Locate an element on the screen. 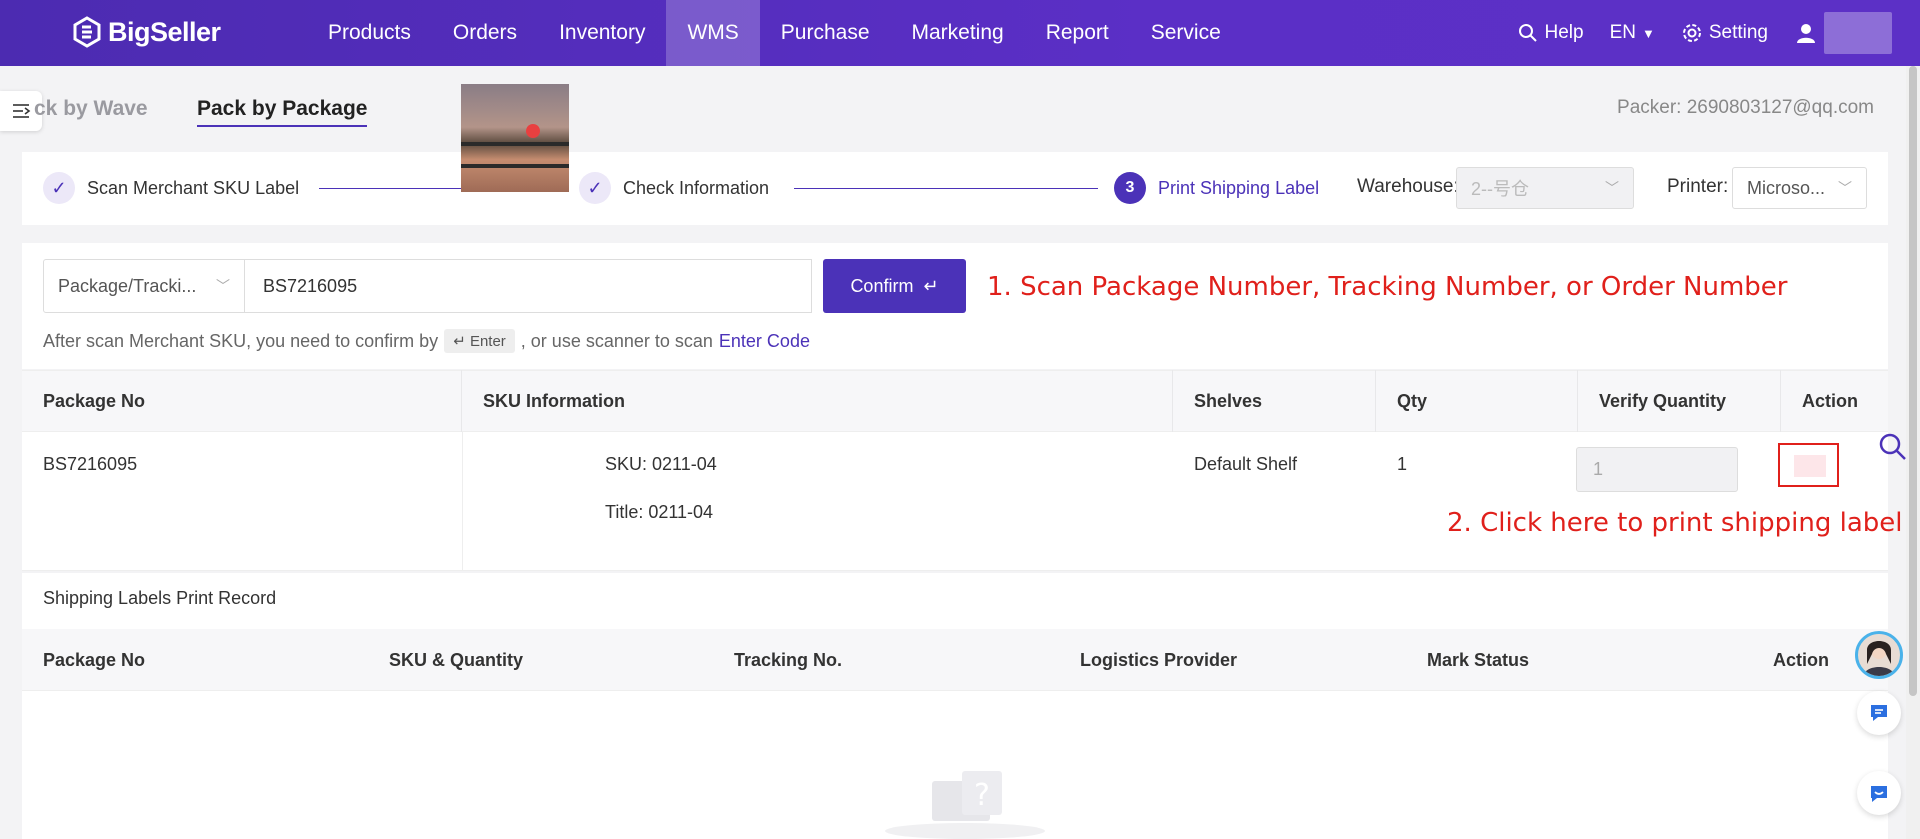 The height and width of the screenshot is (839, 1920). rec-col-action: Action is located at coordinates (1801, 660).